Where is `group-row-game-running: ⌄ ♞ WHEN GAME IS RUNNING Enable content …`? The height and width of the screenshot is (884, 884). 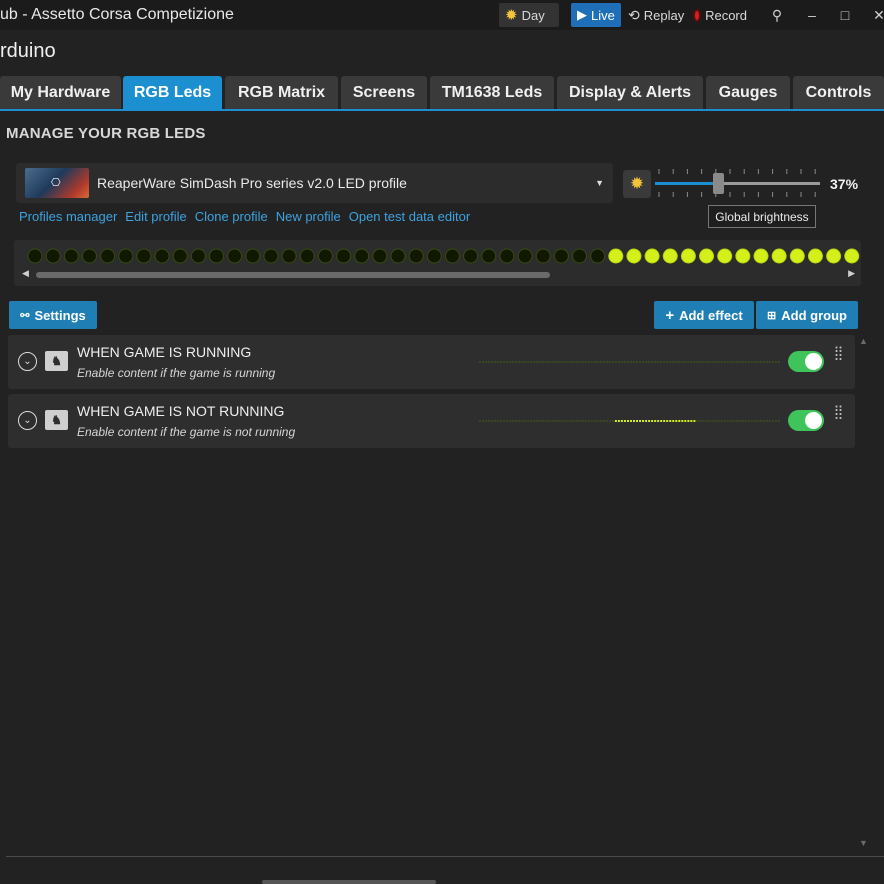
group-row-game-running: ⌄ ♞ WHEN GAME IS RUNNING Enable content … is located at coordinates (431, 362).